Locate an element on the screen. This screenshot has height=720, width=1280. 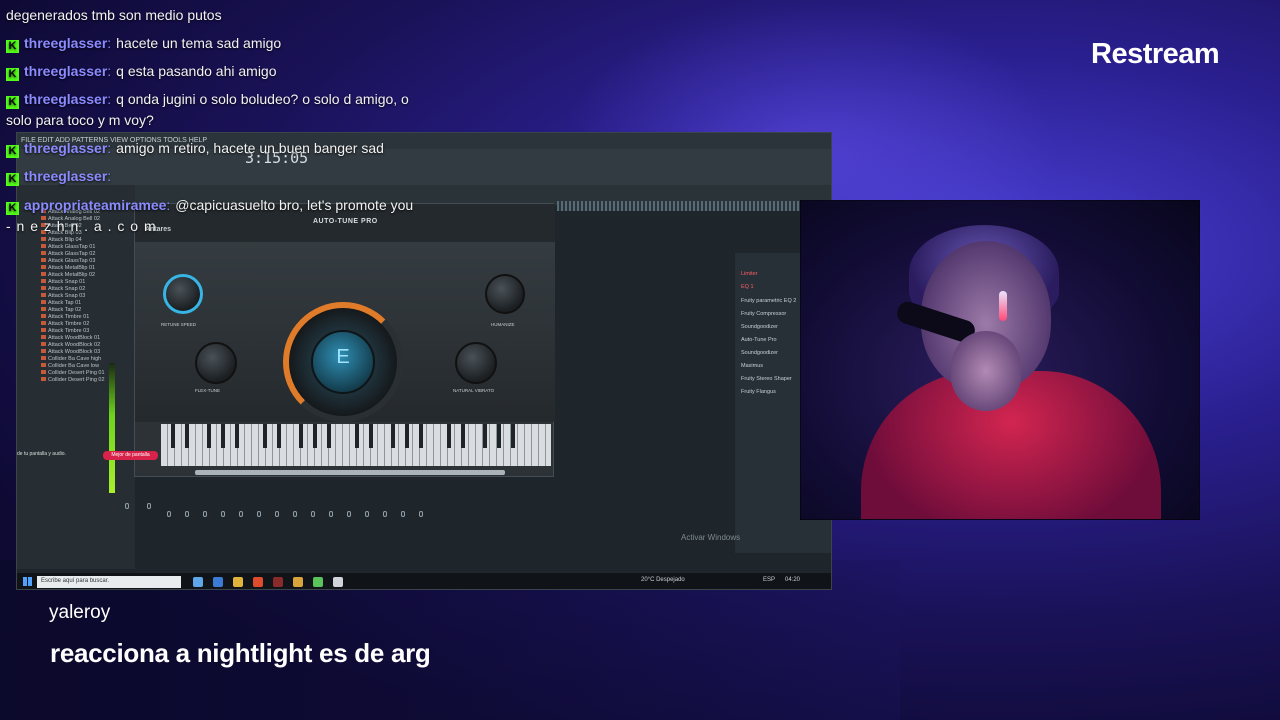
fl-studio-icon is located at coordinates (298, 582).